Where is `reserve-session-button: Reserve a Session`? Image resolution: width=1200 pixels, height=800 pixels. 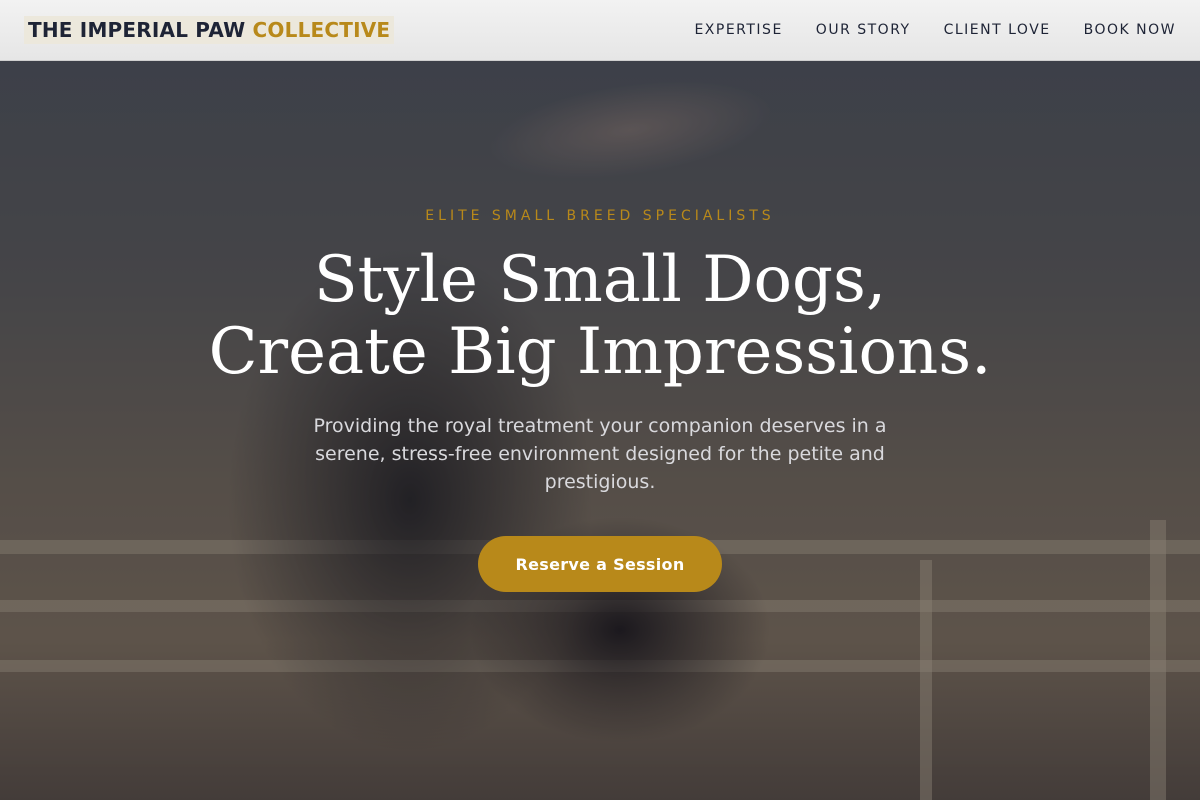
reserve-session-button: Reserve a Session is located at coordinates (600, 564).